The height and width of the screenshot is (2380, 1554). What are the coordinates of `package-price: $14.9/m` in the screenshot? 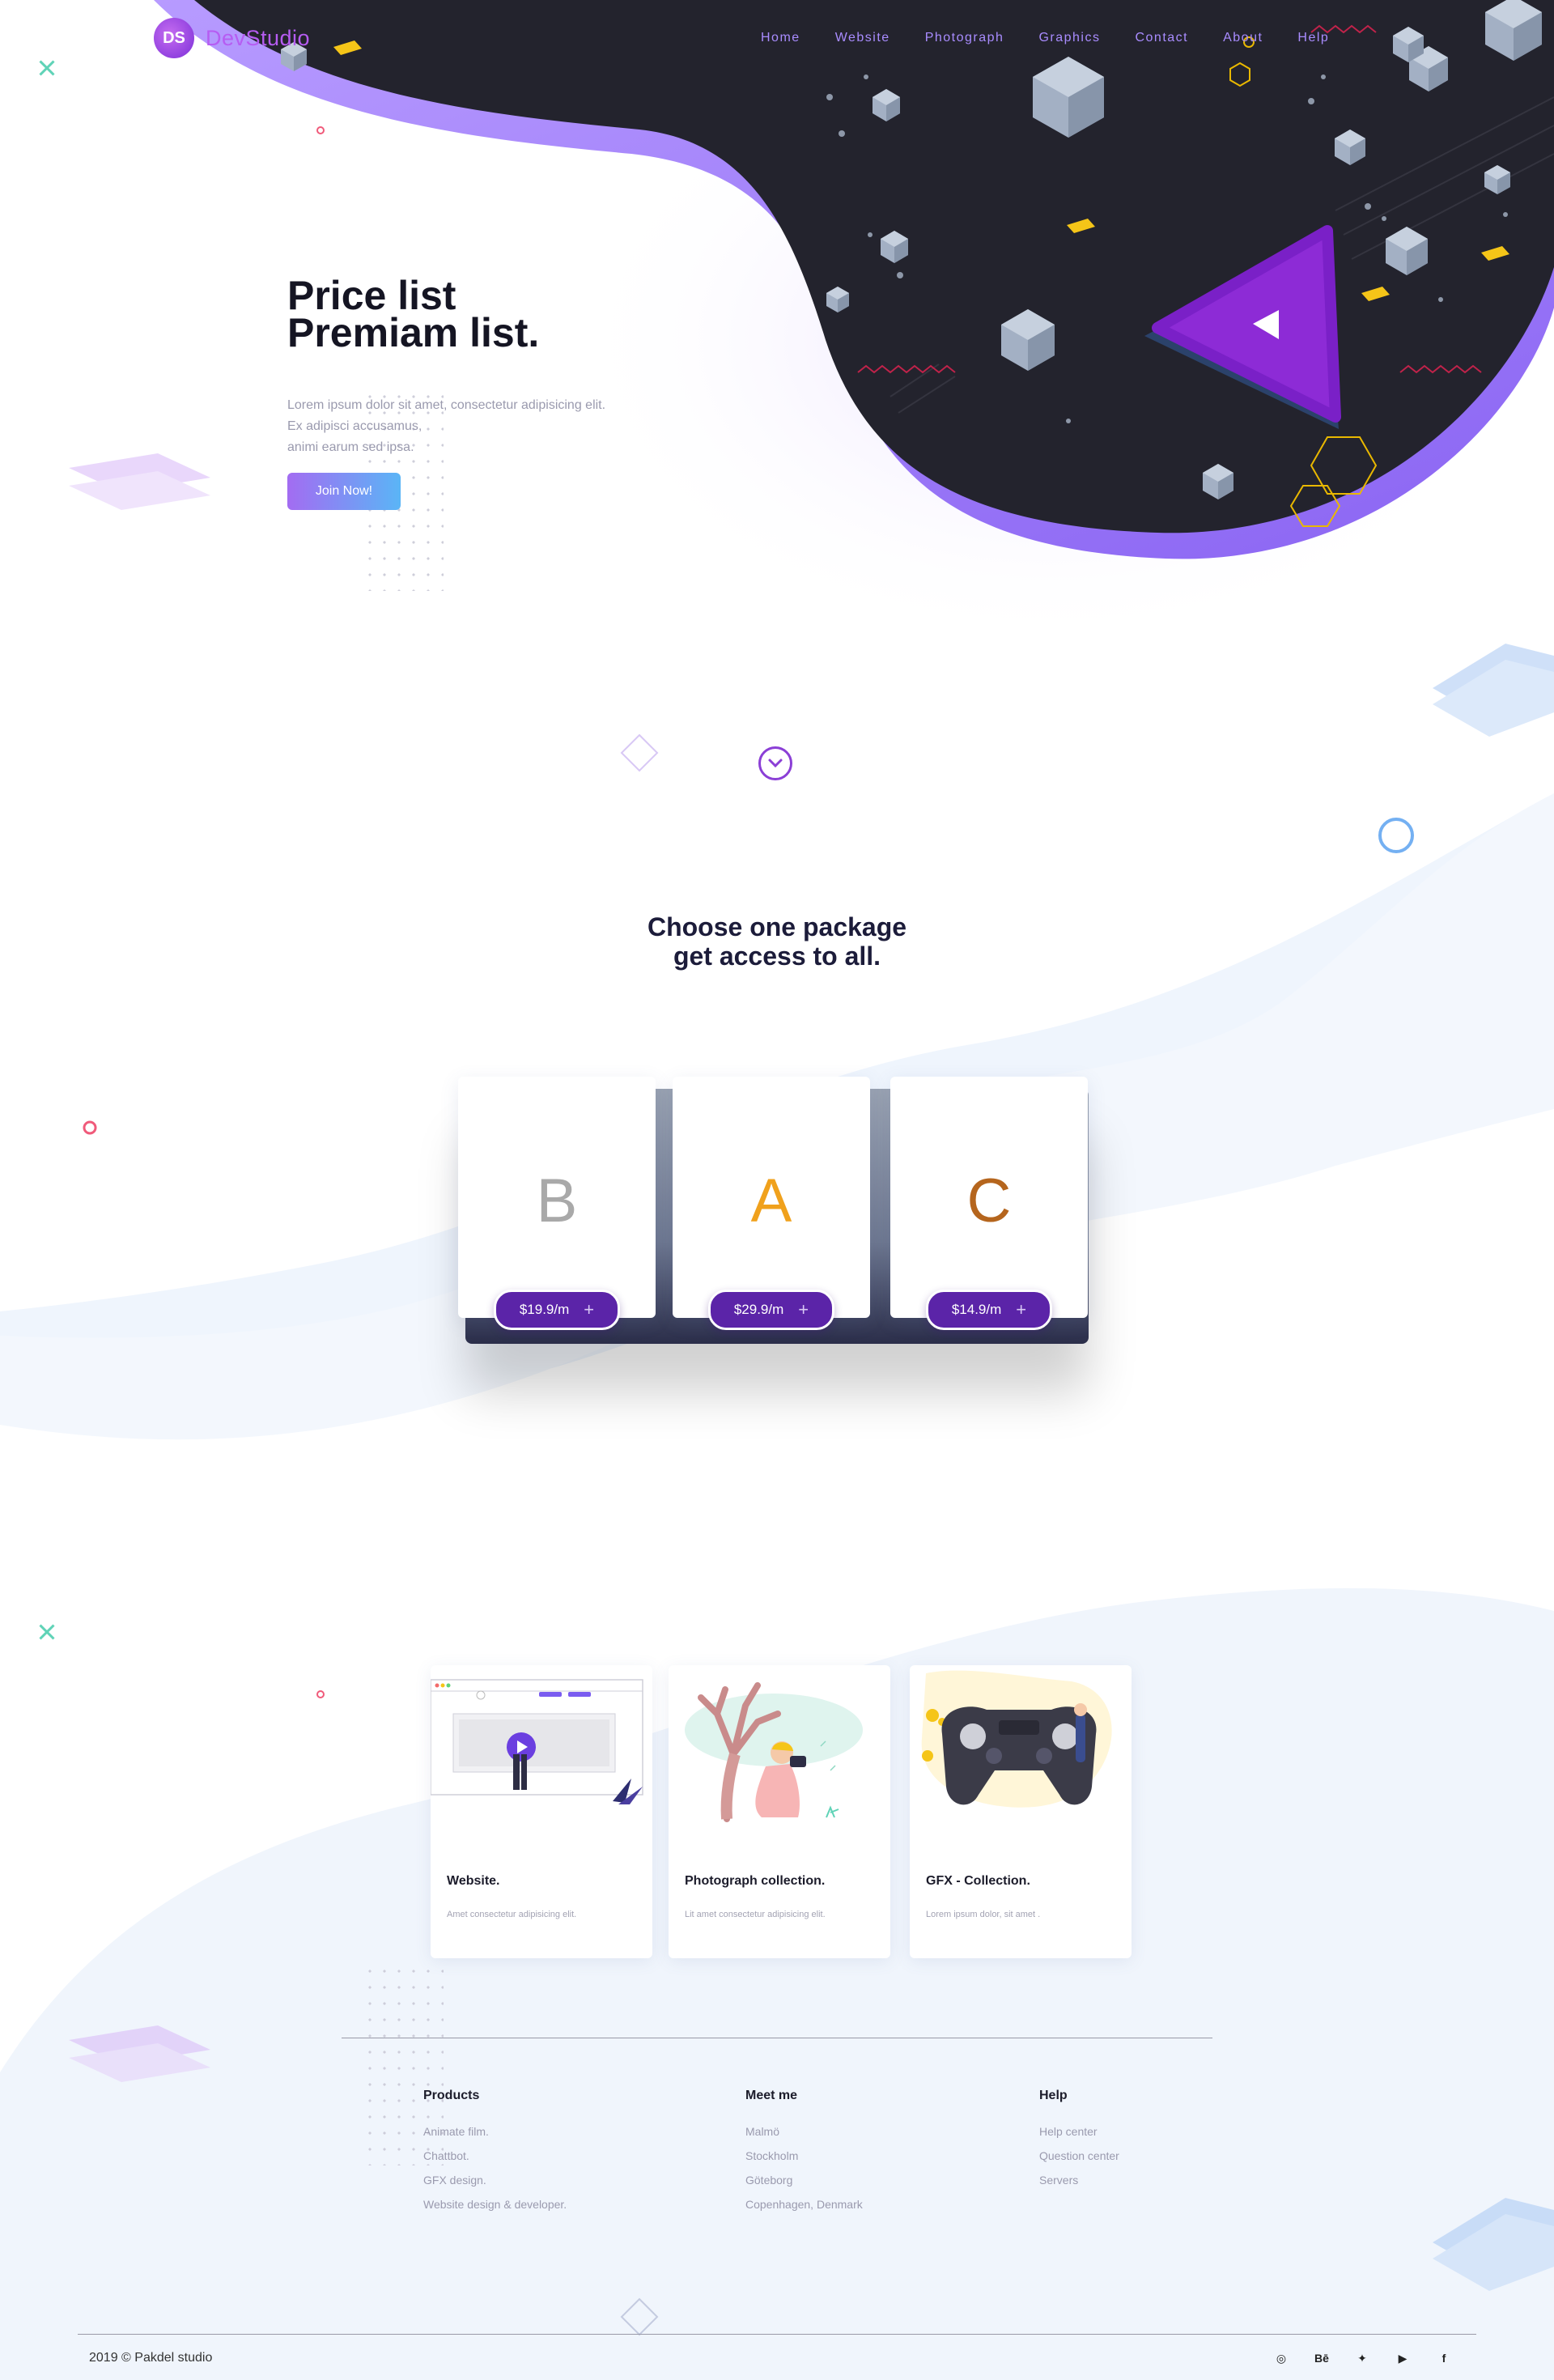 It's located at (976, 1310).